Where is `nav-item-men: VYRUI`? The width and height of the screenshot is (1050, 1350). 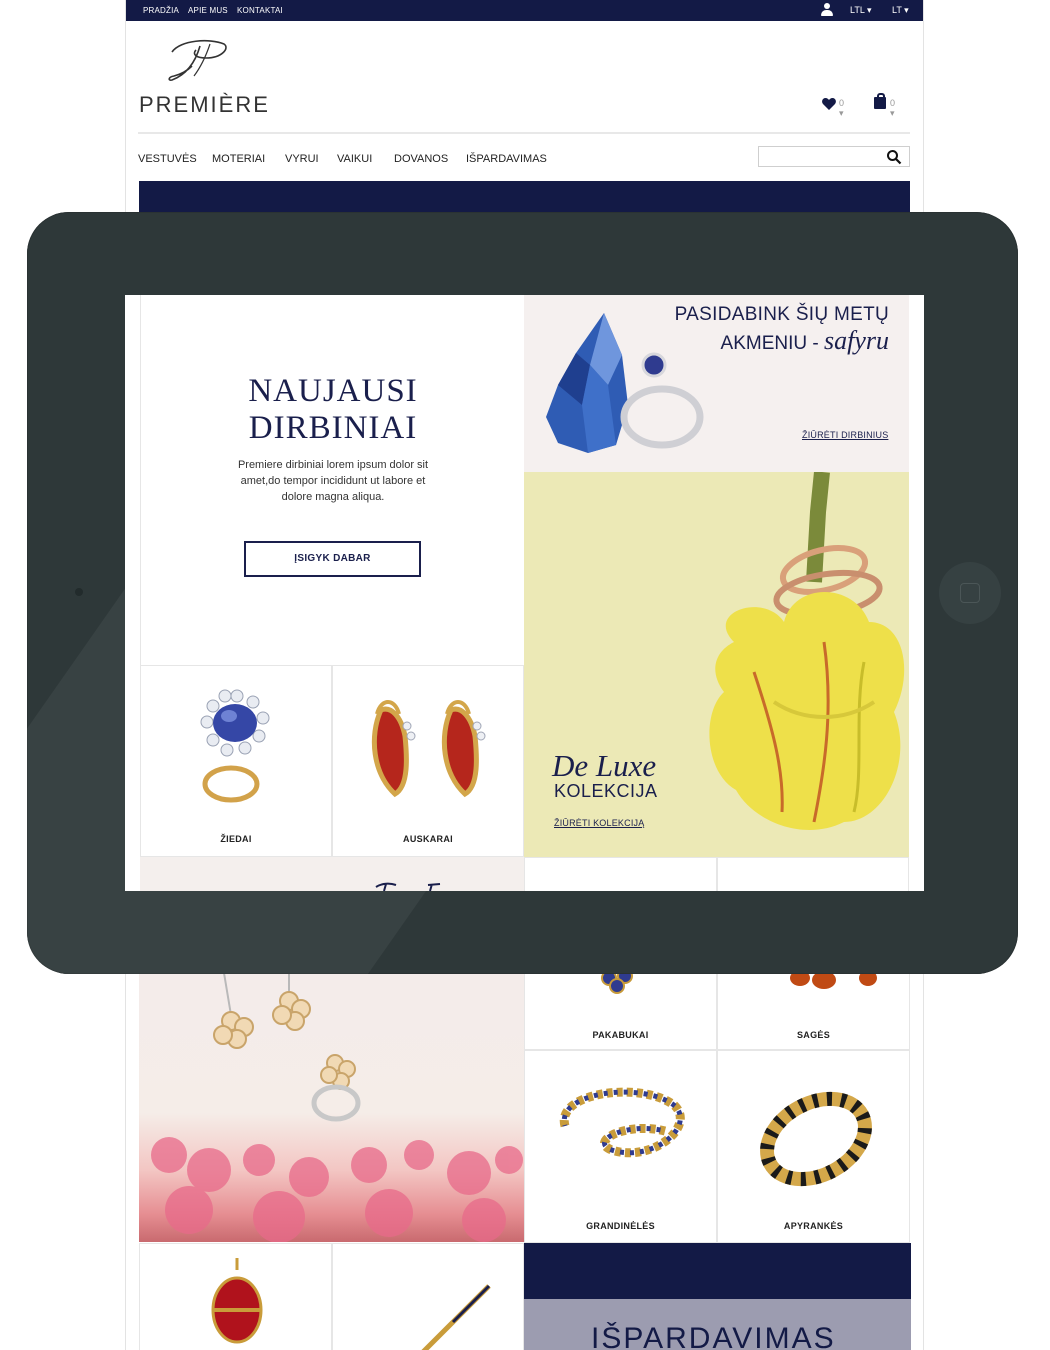
nav-item-men: VYRUI is located at coordinates (302, 159).